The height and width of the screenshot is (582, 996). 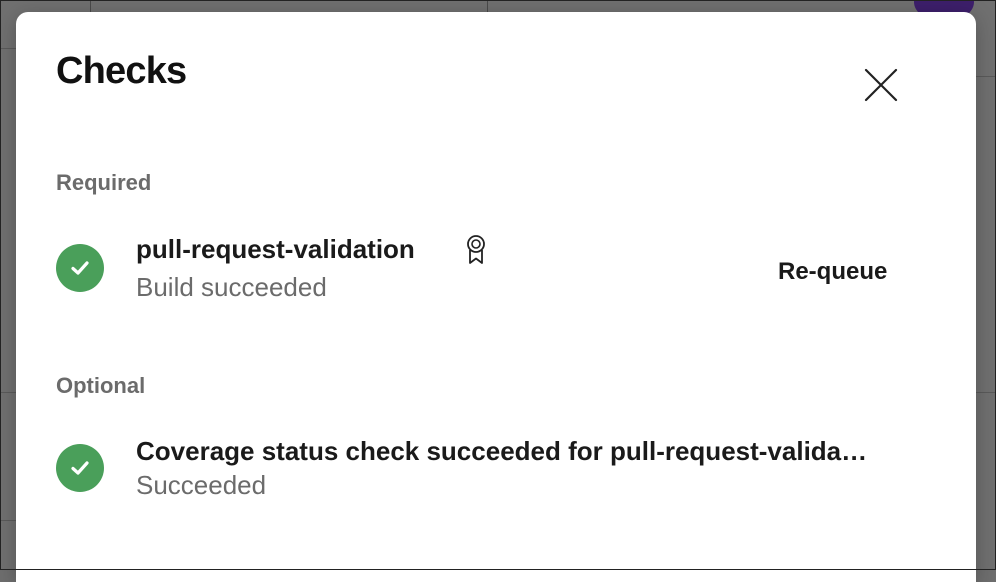 What do you see at coordinates (104, 182) in the screenshot?
I see `section-label-required: Required` at bounding box center [104, 182].